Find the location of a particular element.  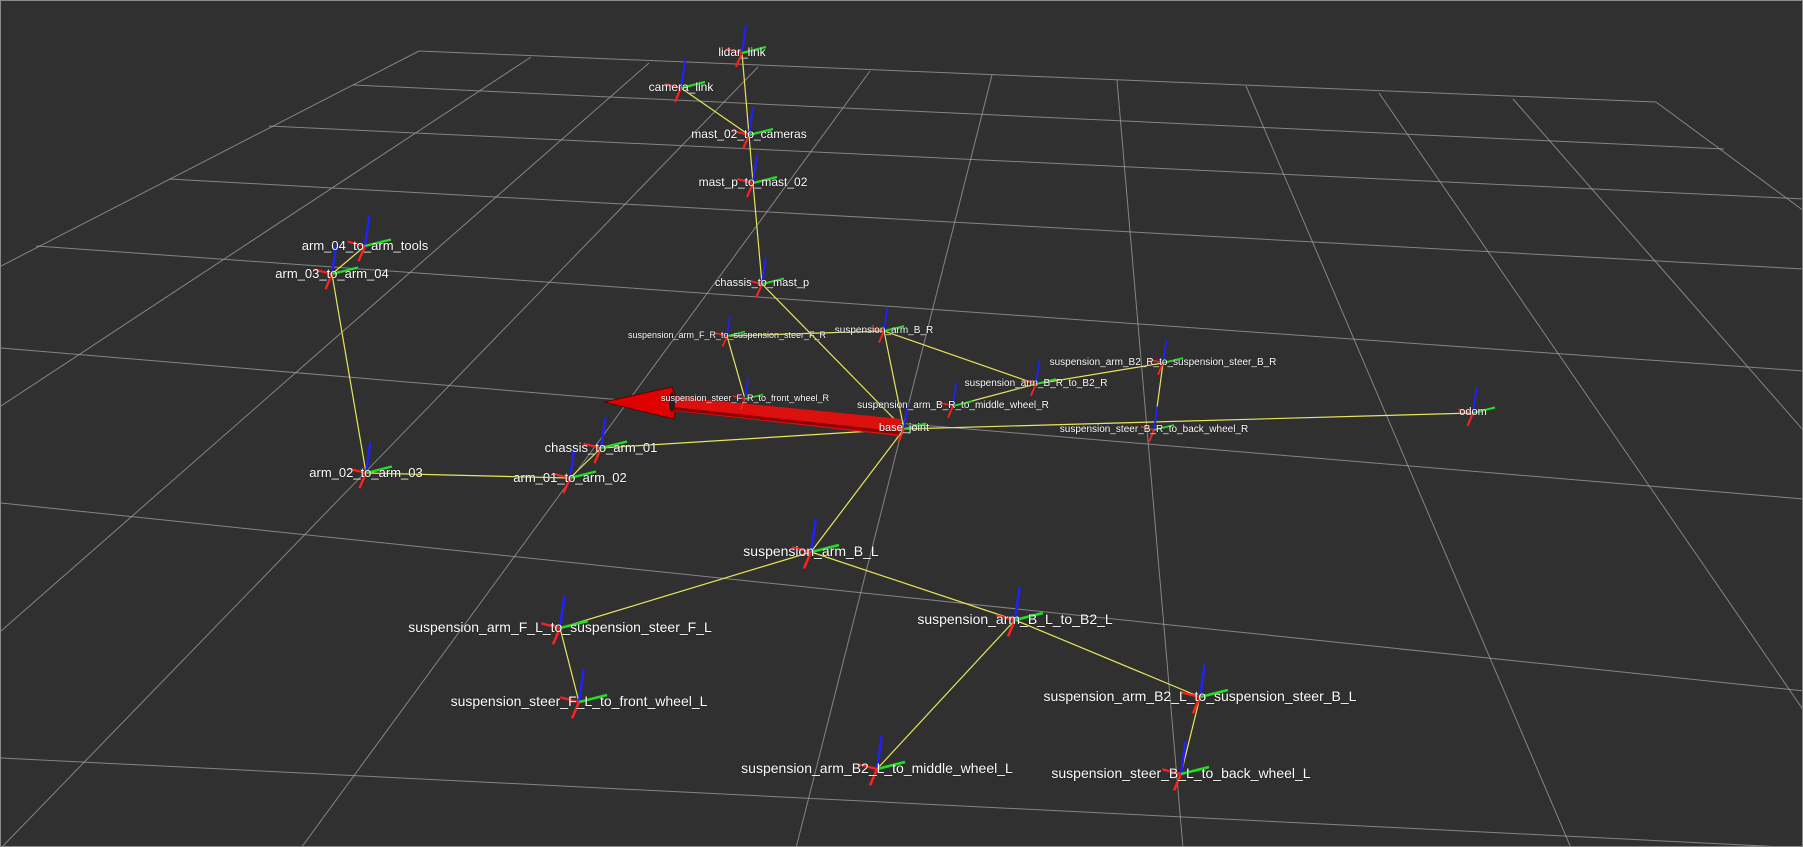

frame-label-chassis_to_mast_p: chassis_to_mast_p is located at coordinates (762, 283).